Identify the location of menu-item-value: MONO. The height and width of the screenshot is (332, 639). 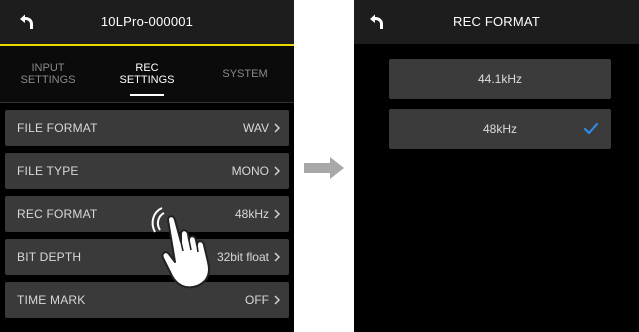
(250, 171).